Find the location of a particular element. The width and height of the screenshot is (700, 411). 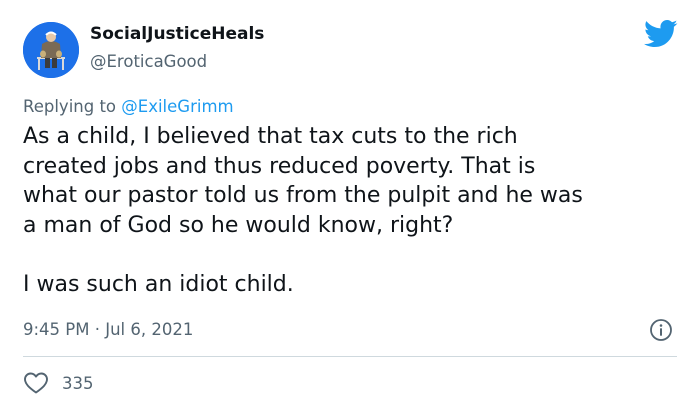

tweet-text-line: a man of God so he would know, right? is located at coordinates (238, 225).